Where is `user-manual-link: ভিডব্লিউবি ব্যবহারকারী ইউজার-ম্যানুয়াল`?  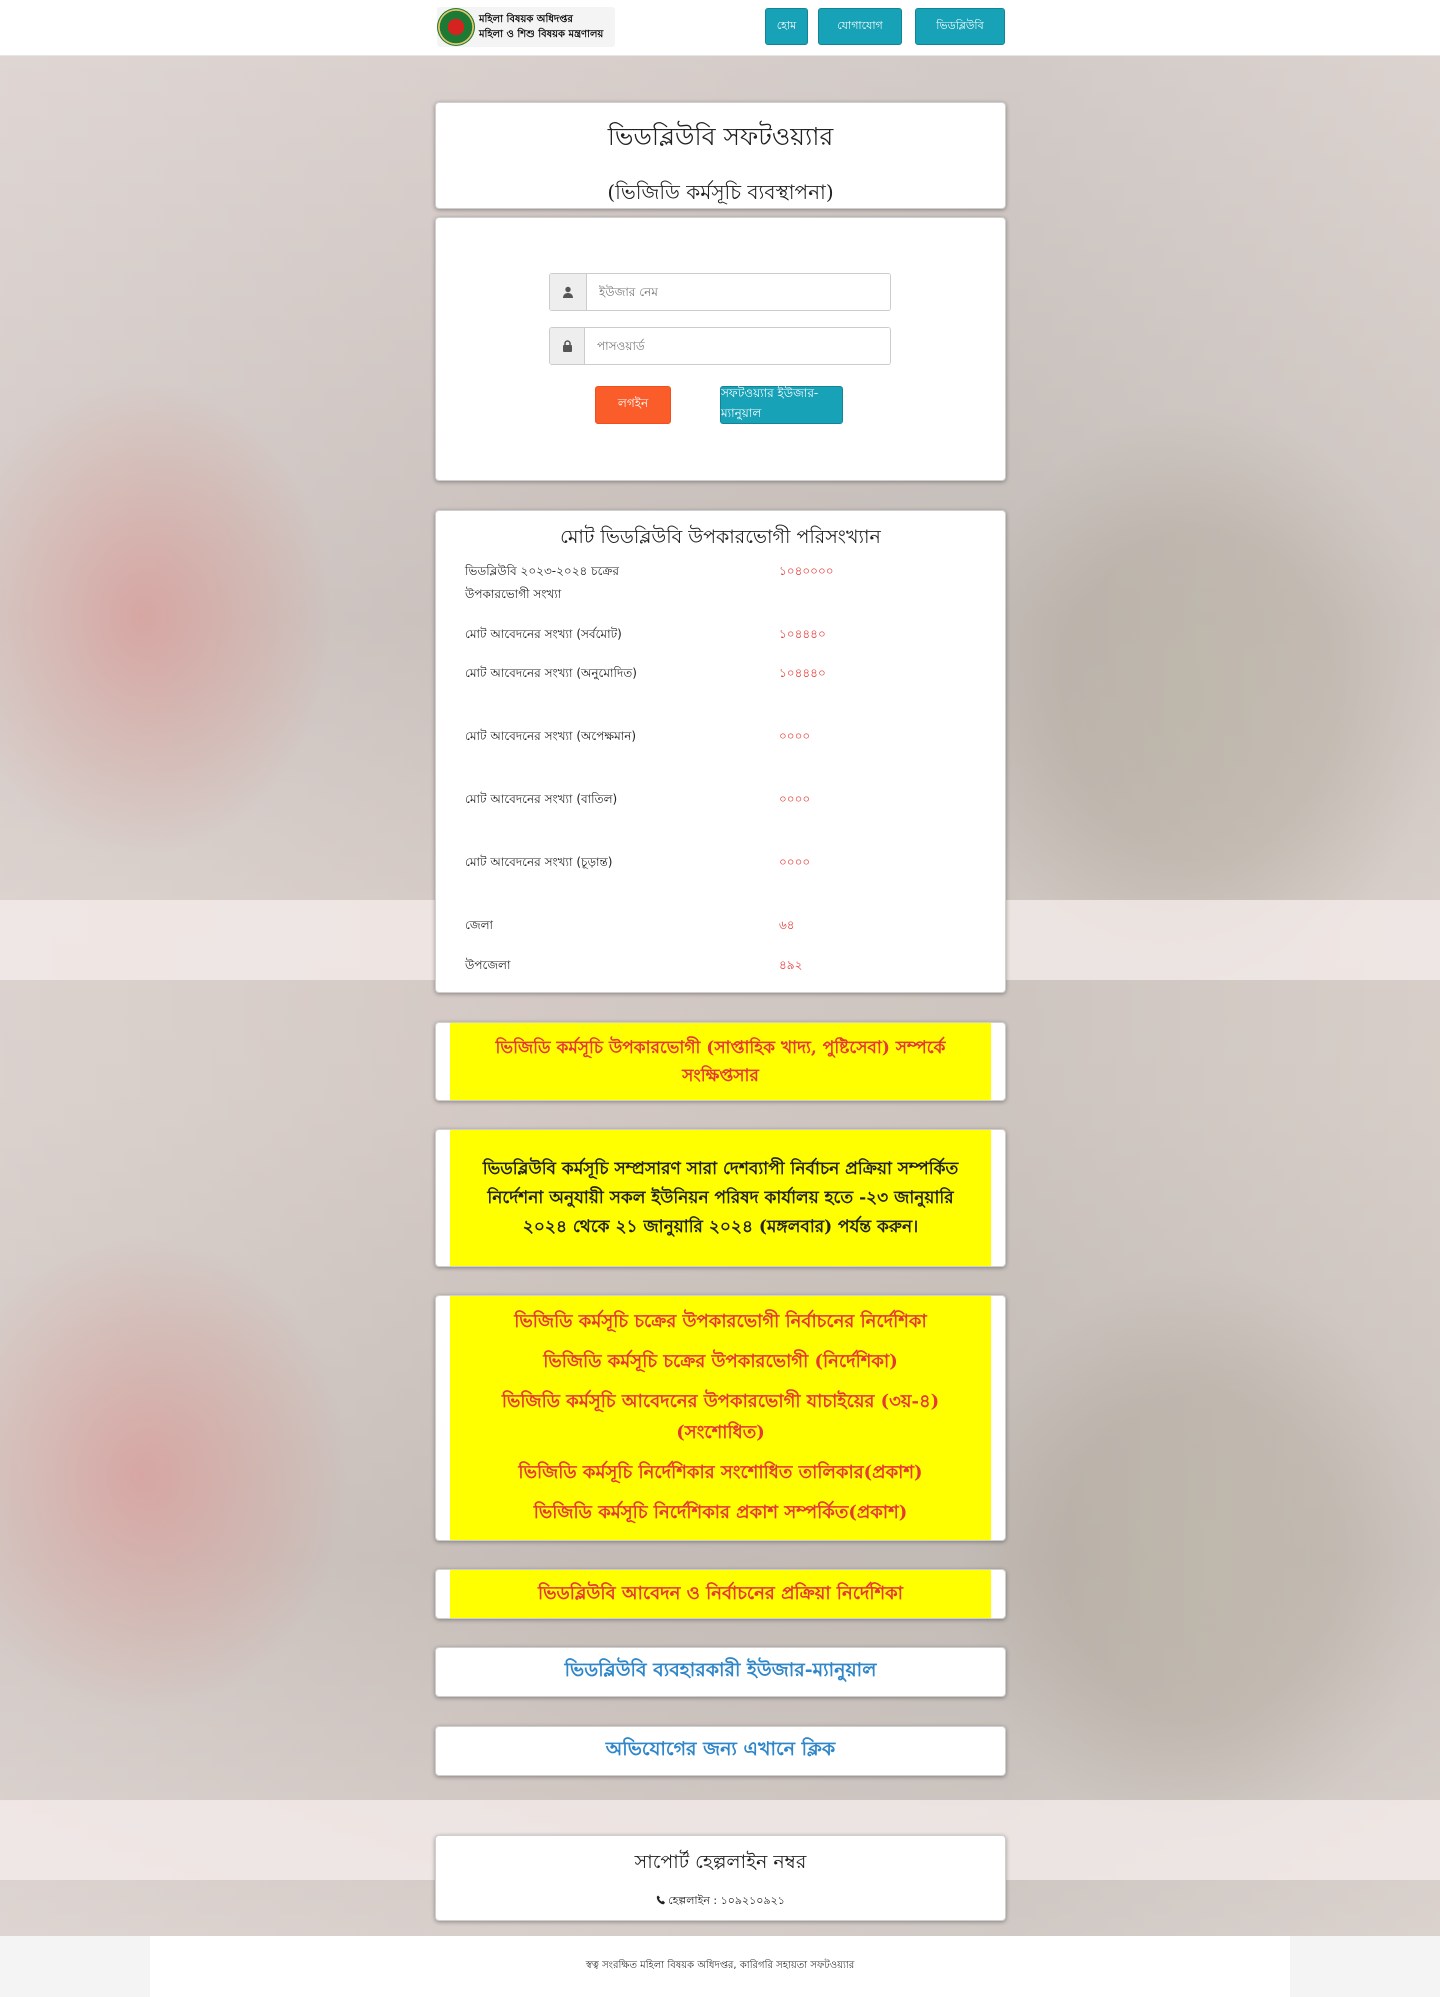 user-manual-link: ভিডব্লিউবি ব্যবহারকারী ইউজার-ম্যানুয়াল is located at coordinates (721, 1672).